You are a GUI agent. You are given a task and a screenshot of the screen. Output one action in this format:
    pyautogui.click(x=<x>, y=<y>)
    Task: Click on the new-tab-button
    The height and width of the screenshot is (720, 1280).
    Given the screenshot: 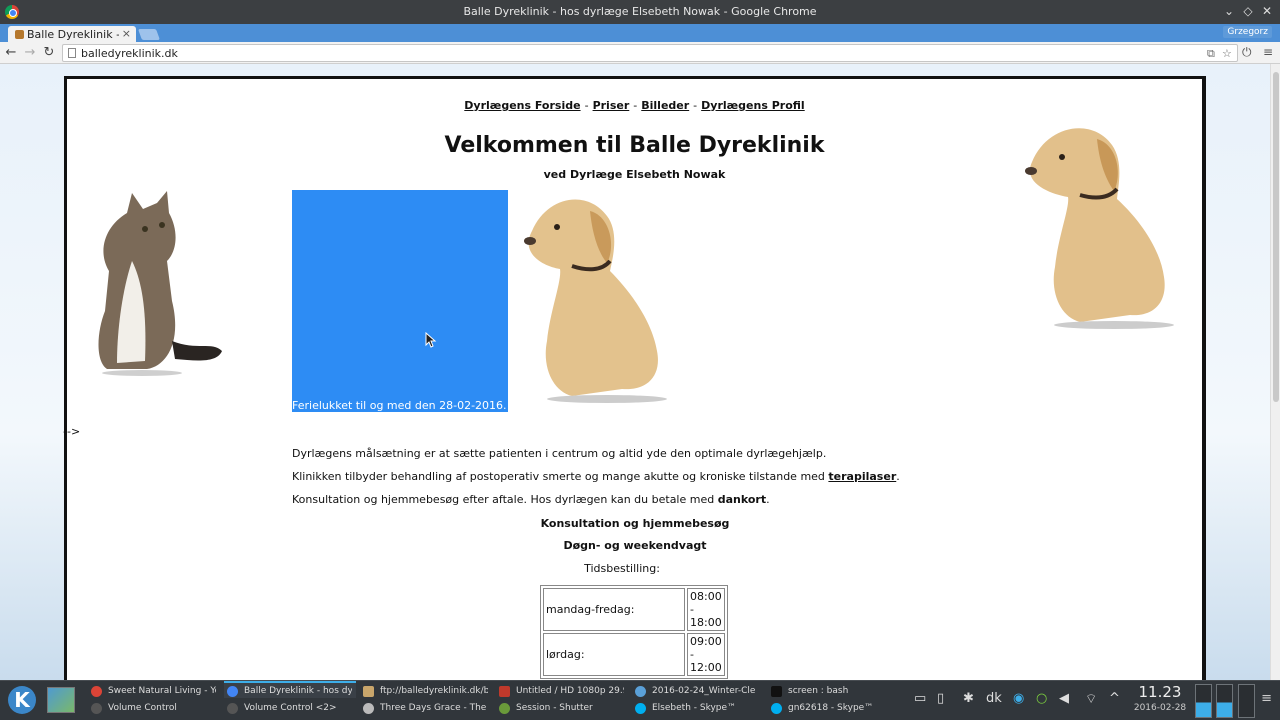 What is the action you would take?
    pyautogui.click(x=149, y=34)
    